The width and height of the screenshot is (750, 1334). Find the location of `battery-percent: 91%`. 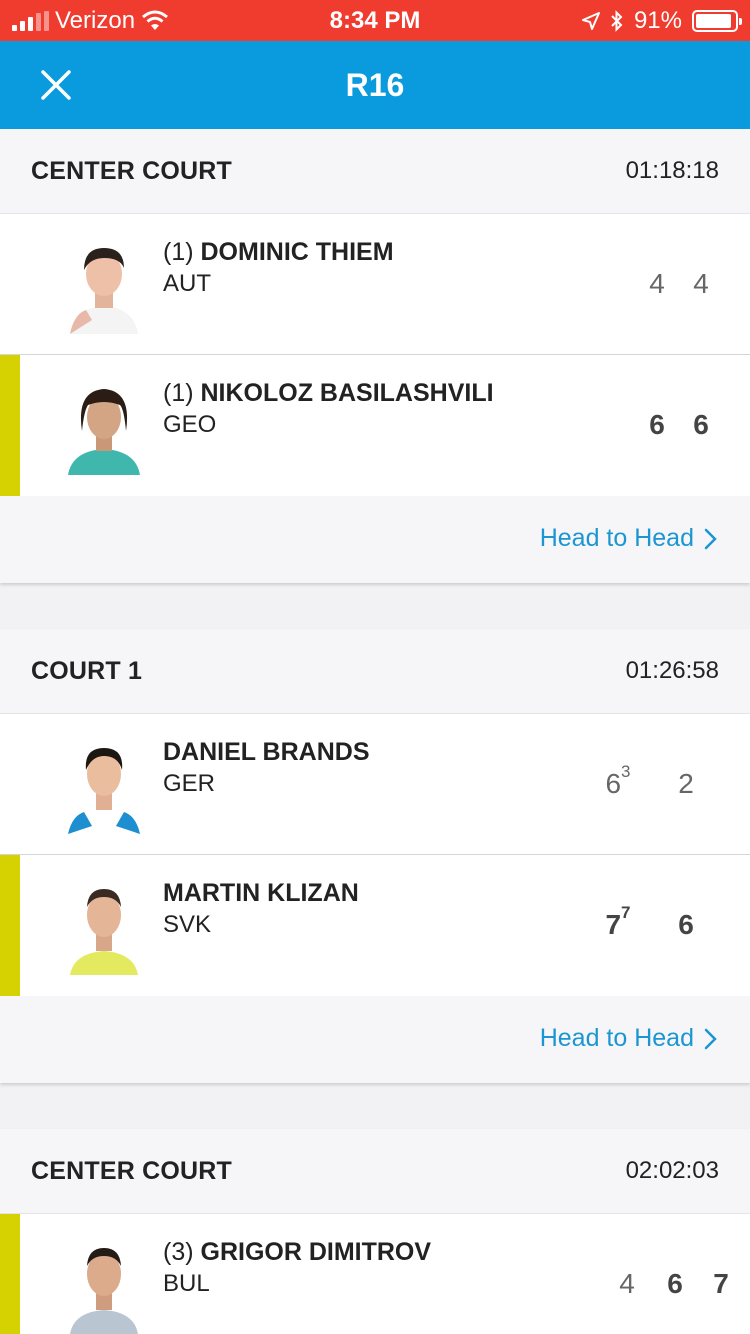

battery-percent: 91% is located at coordinates (657, 20).